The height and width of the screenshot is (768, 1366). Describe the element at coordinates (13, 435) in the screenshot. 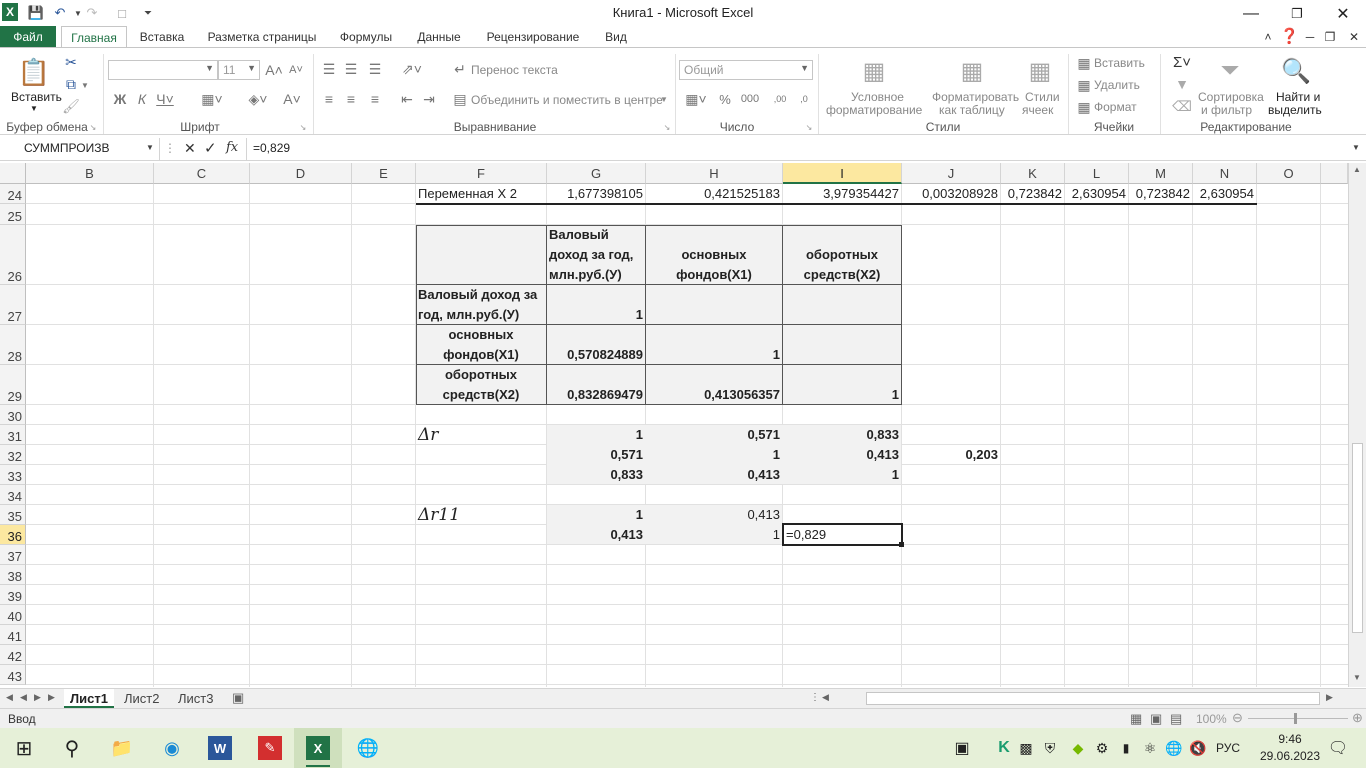

I see `row-header-31: 31` at that location.